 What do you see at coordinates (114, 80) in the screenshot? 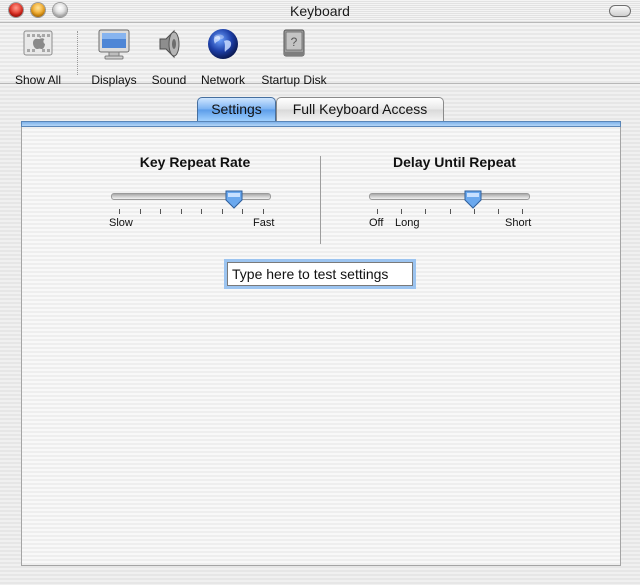
I see `displays-label: Displays` at bounding box center [114, 80].